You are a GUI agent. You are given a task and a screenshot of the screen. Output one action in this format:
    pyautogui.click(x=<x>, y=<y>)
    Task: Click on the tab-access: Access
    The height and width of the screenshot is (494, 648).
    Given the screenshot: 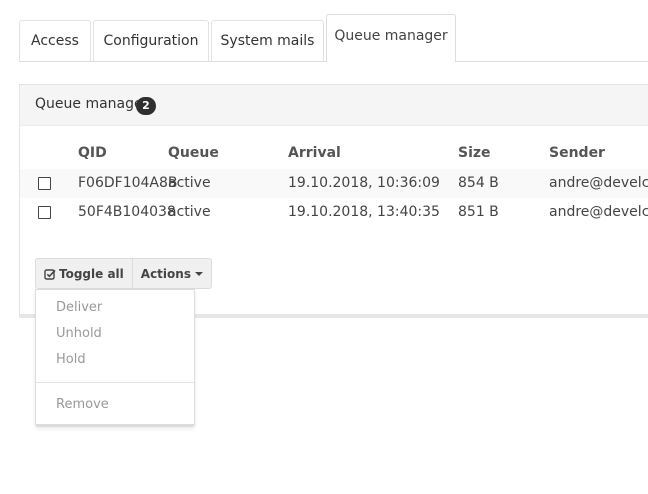 What is the action you would take?
    pyautogui.click(x=55, y=40)
    